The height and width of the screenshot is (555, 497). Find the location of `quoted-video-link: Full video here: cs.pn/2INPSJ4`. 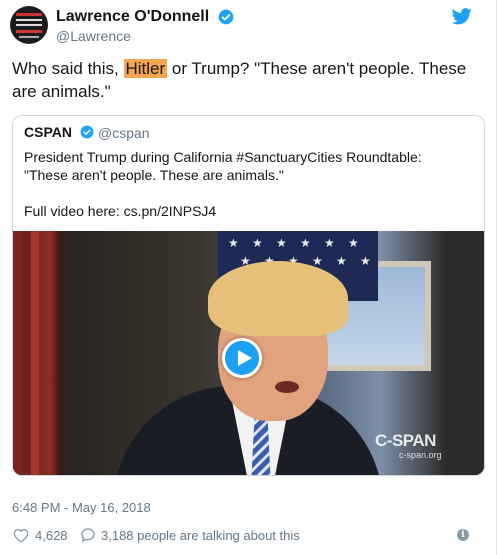

quoted-video-link: Full video here: cs.pn/2INPSJ4 is located at coordinates (244, 211).